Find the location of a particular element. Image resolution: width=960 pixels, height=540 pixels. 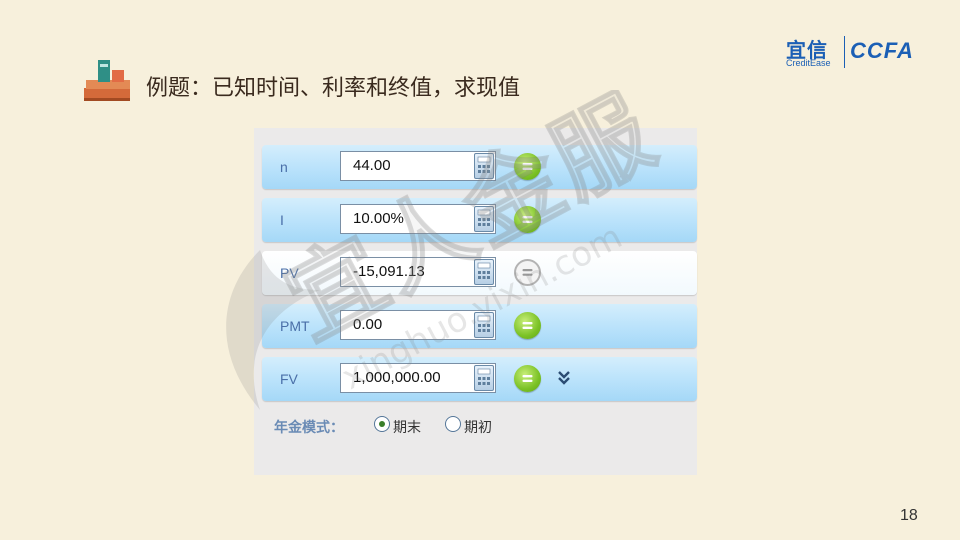

radio-label-end: 期末 is located at coordinates (407, 428).